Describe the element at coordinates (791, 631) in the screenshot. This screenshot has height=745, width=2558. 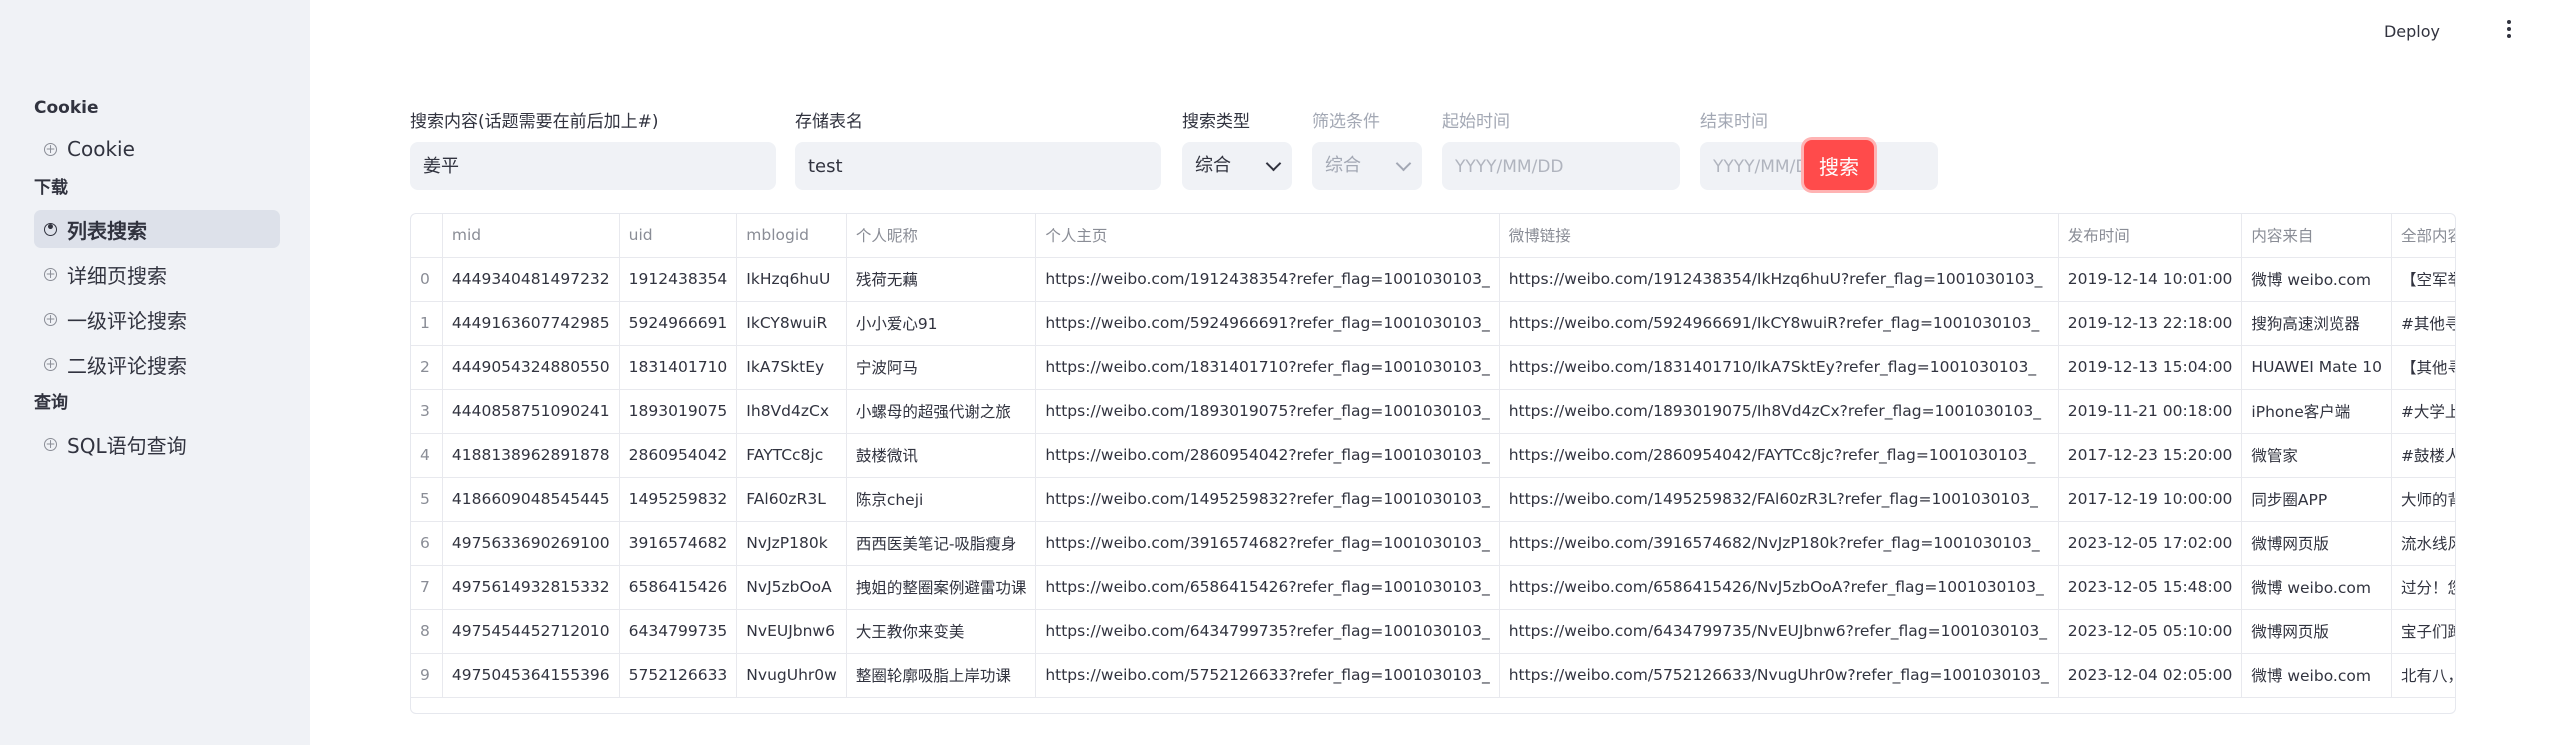
I see `table-cell: NvEUJbnw6` at that location.